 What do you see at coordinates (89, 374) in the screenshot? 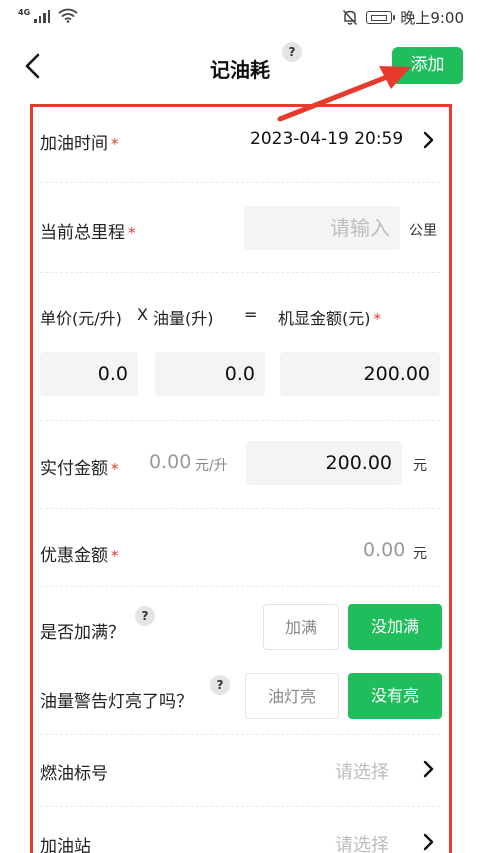
I see `unit-price-input: 0.0` at bounding box center [89, 374].